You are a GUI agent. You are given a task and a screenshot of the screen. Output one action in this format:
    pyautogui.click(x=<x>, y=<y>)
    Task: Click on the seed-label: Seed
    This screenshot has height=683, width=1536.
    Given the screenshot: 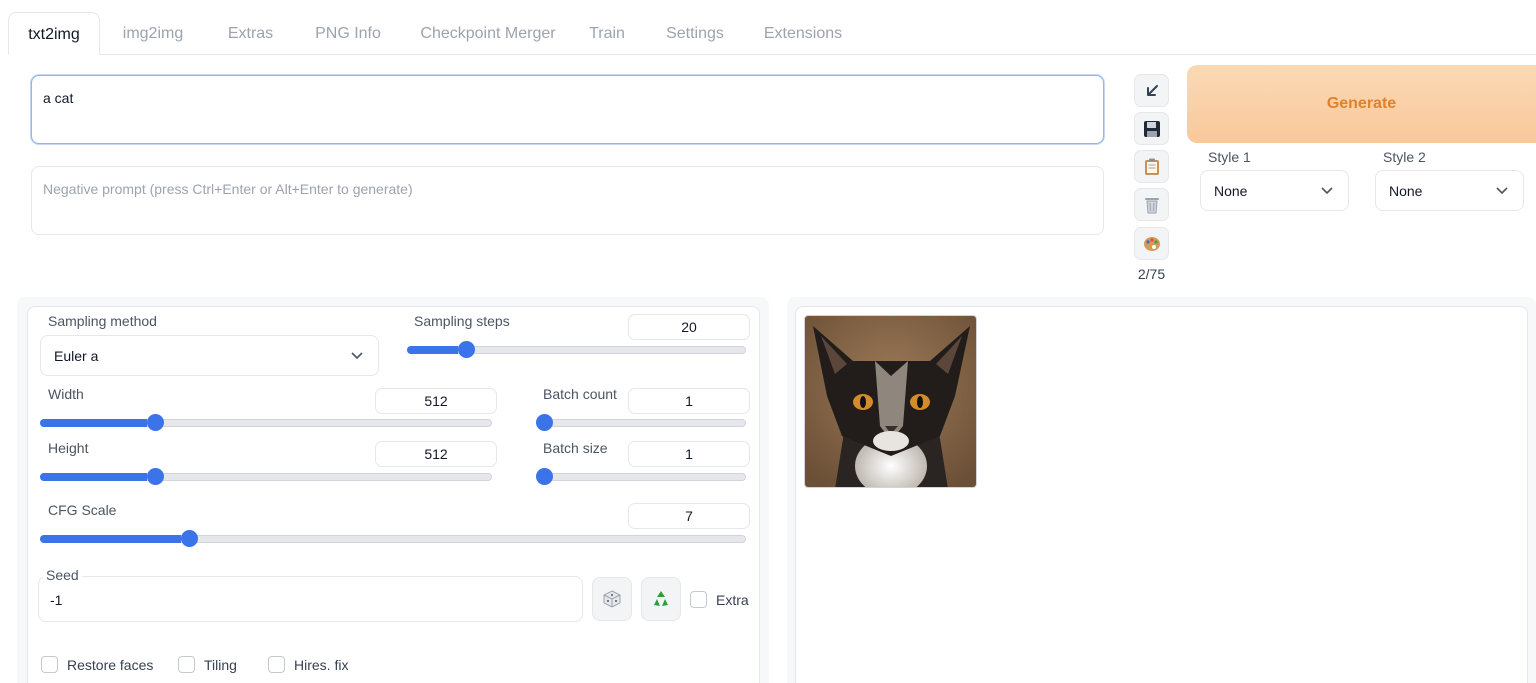 What is the action you would take?
    pyautogui.click(x=62, y=575)
    